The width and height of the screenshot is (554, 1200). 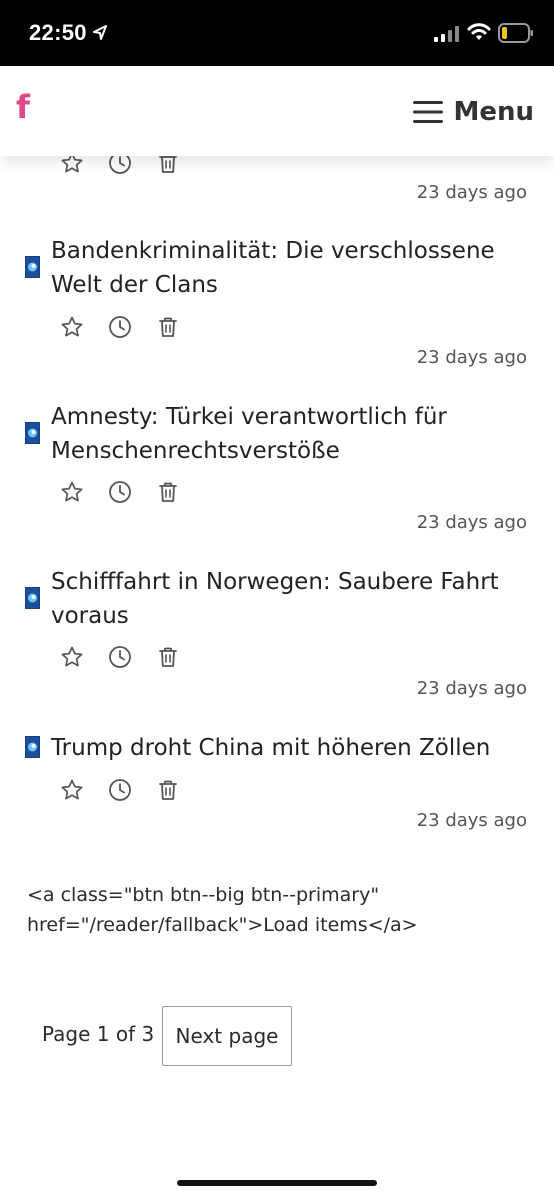 What do you see at coordinates (227, 1036) in the screenshot?
I see `next-page-button: Next page` at bounding box center [227, 1036].